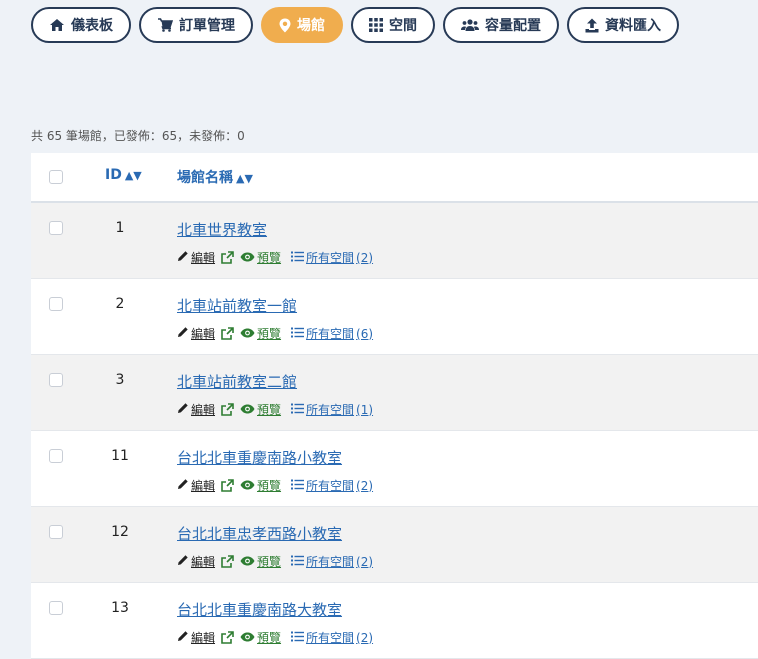 This screenshot has height=659, width=758. Describe the element at coordinates (81, 25) in the screenshot. I see `nav-dashboard-button: 儀表板` at that location.